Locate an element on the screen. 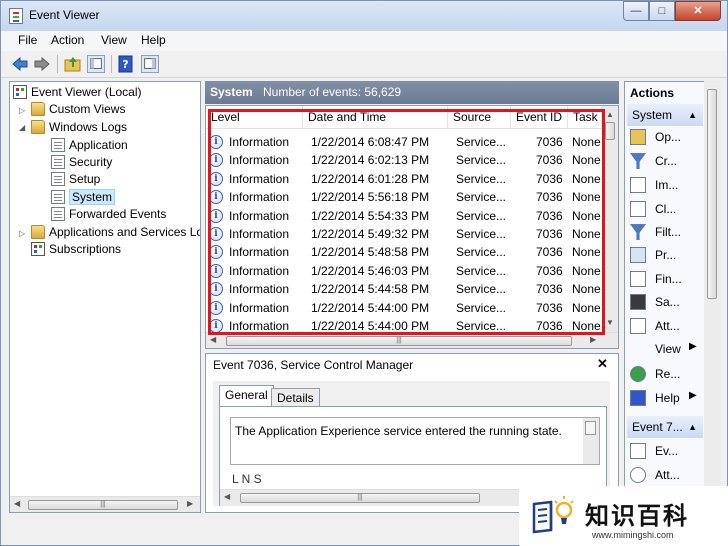  minimize-button: — is located at coordinates (636, 11).